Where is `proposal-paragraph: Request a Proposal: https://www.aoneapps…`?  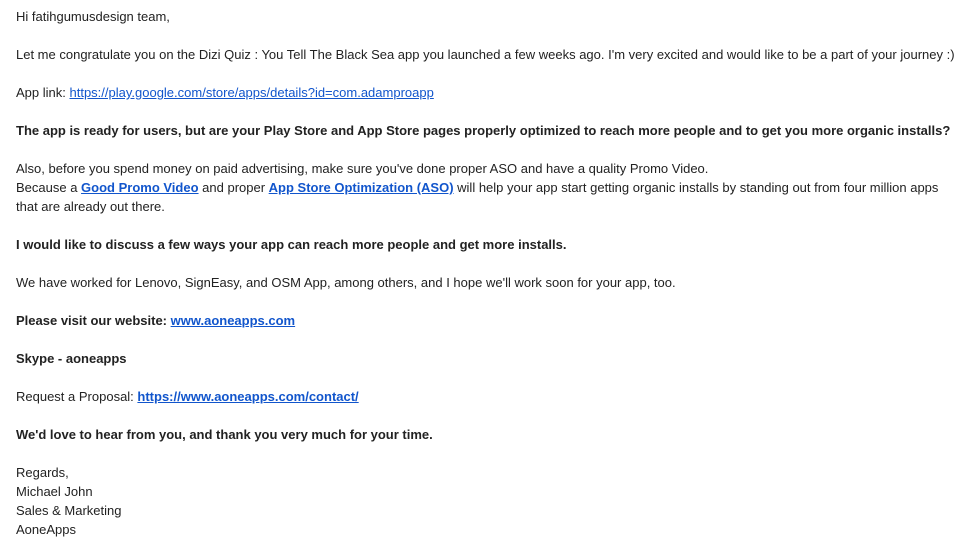 proposal-paragraph: Request a Proposal: https://www.aoneapps… is located at coordinates (488, 396).